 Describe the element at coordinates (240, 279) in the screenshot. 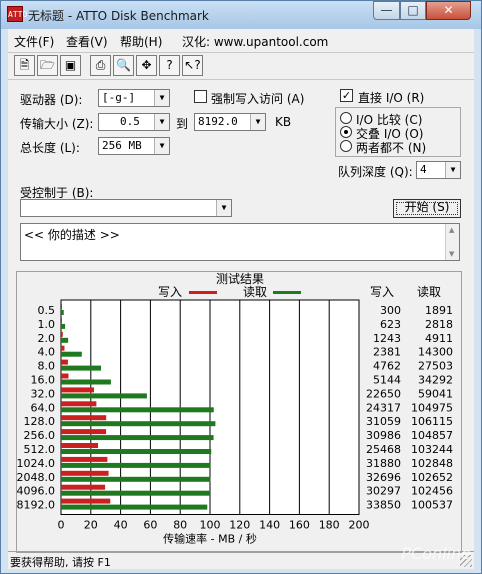

I see `chart-title: 测试结果` at that location.